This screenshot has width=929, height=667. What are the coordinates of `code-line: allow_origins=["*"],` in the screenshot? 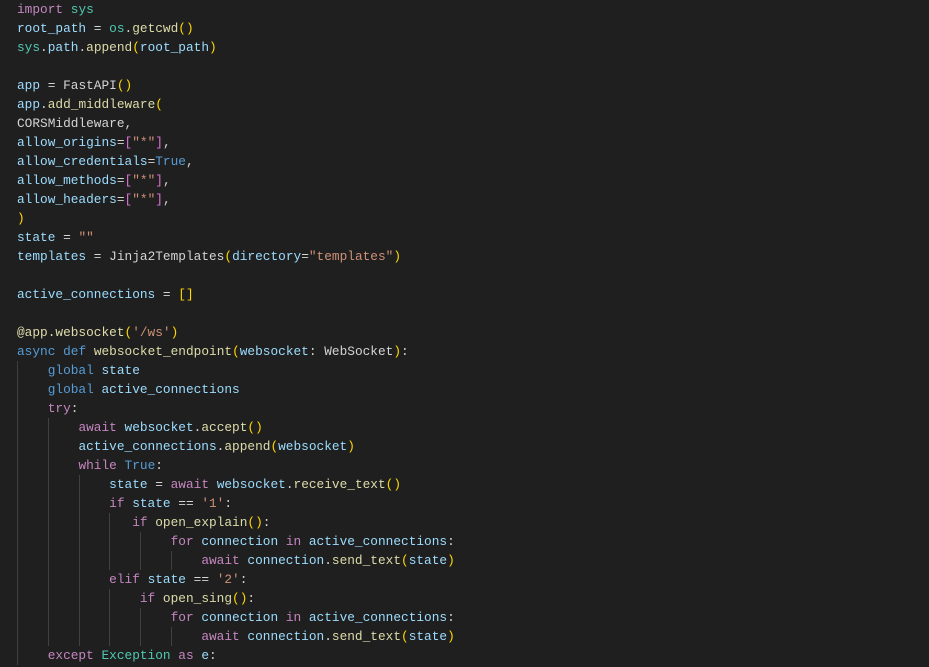 It's located at (464, 142).